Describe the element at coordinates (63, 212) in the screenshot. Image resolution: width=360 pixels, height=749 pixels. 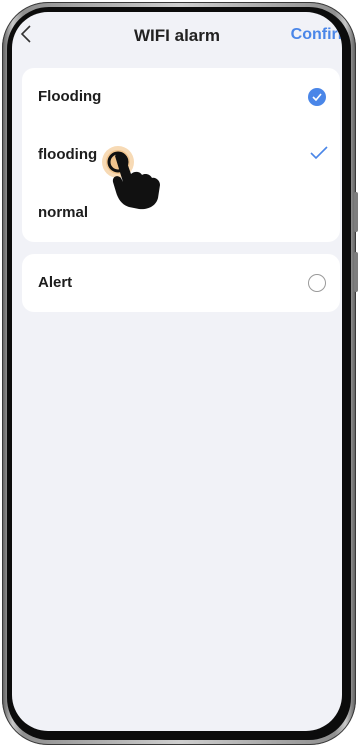
I see `option-label: normal` at that location.